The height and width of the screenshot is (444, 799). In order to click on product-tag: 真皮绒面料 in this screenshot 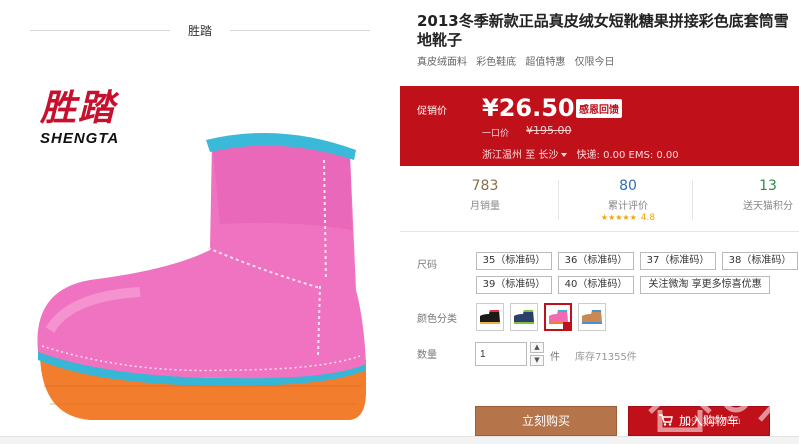, I will do `click(442, 62)`.